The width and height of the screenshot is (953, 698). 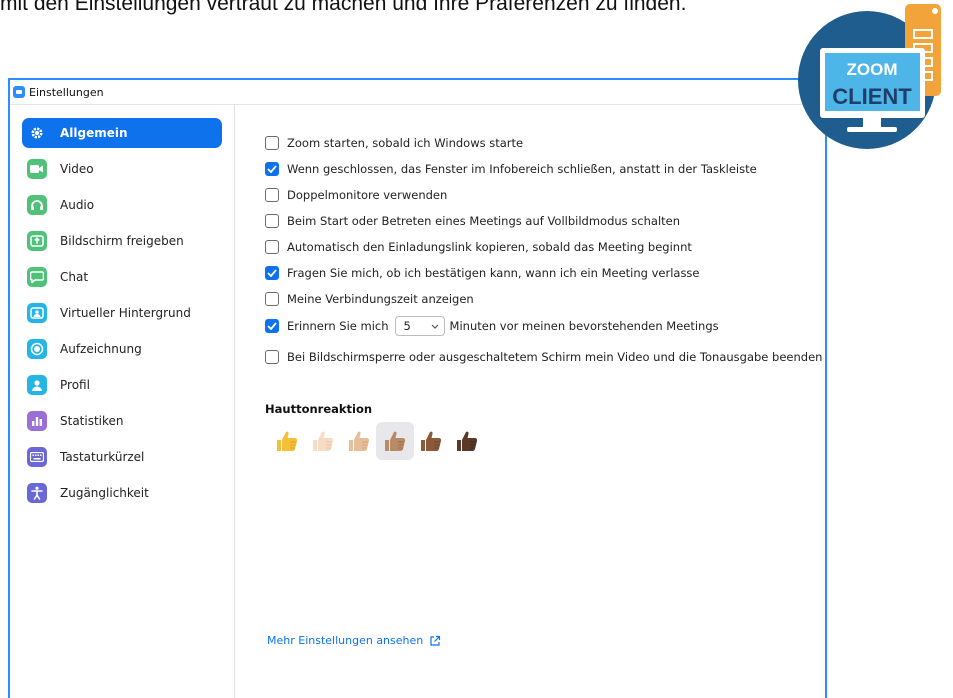 I want to click on sidebar-item-label: Video, so click(x=77, y=169).